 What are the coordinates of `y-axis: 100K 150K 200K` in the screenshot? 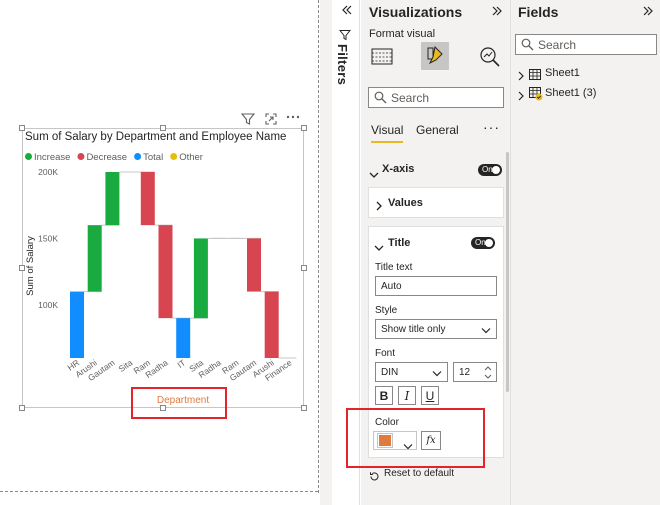 It's located at (48, 238).